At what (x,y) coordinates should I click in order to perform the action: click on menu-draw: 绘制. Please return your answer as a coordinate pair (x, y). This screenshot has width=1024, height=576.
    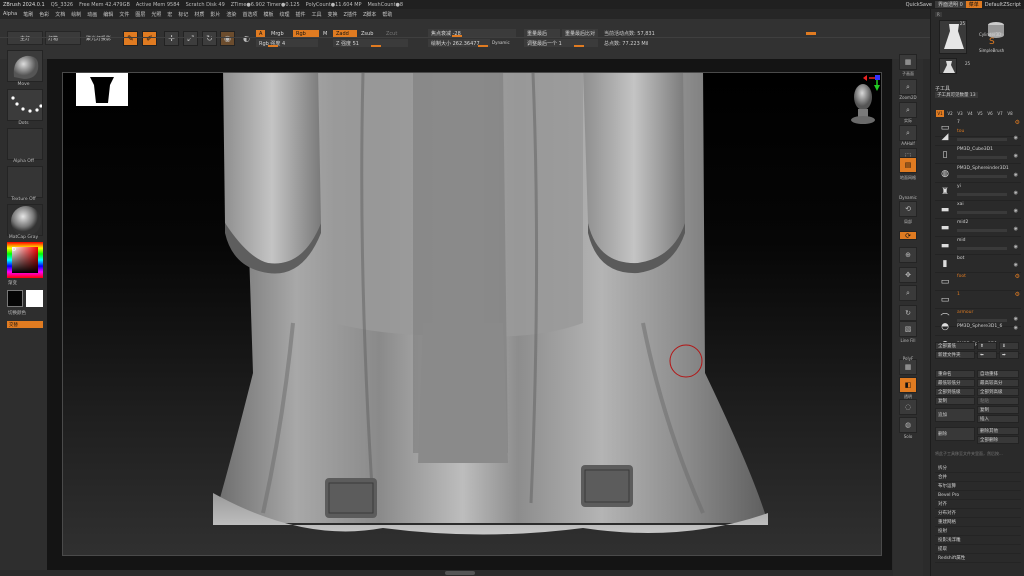
    Looking at the image, I should click on (76, 14).